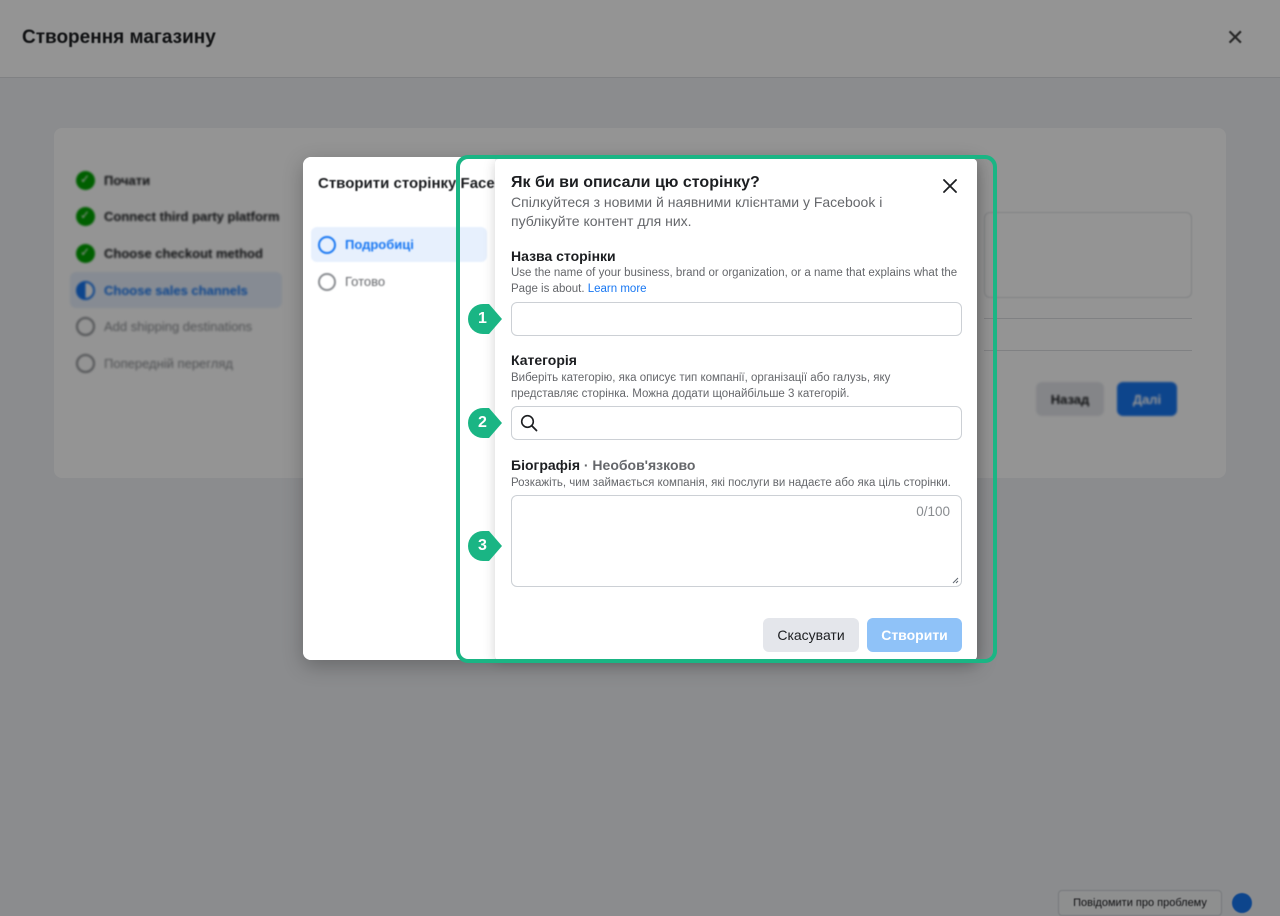  I want to click on bio-label: Біографія · Необов'язково, so click(603, 465).